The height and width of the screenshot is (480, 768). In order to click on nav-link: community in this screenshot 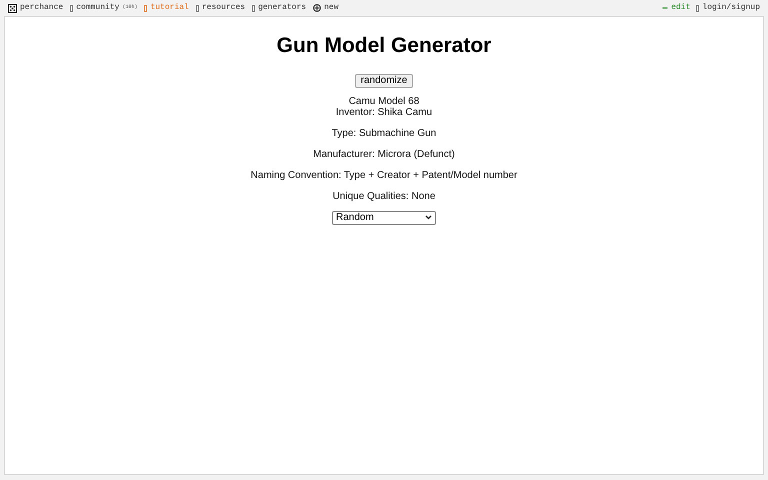, I will do `click(98, 8)`.